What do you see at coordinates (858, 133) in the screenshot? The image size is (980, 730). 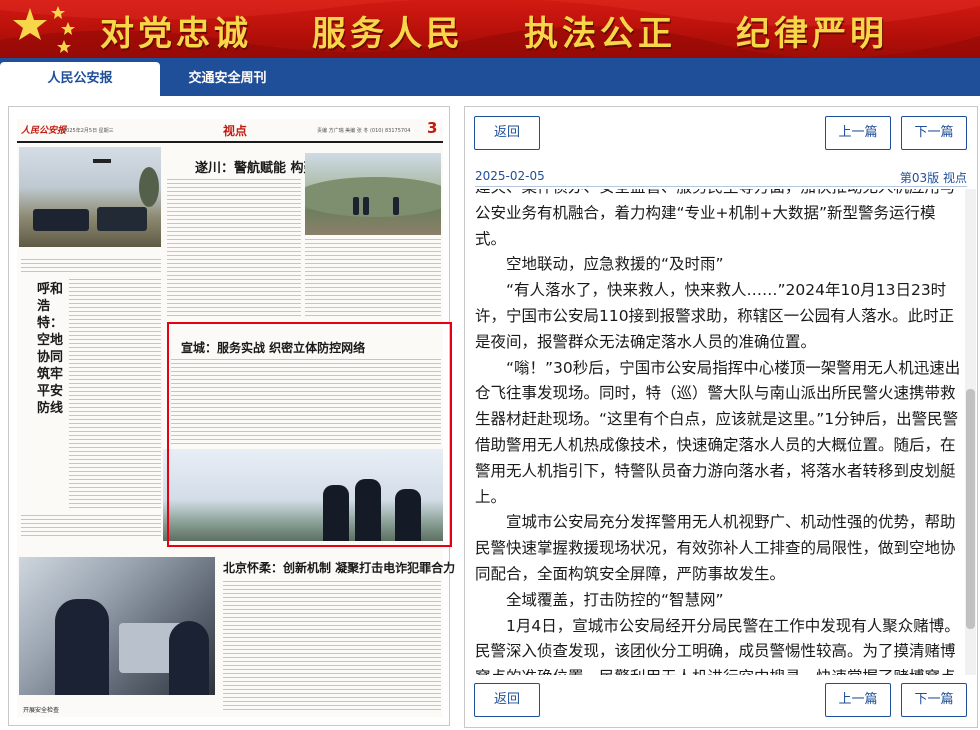 I see `previous-article-button: 上一篇` at bounding box center [858, 133].